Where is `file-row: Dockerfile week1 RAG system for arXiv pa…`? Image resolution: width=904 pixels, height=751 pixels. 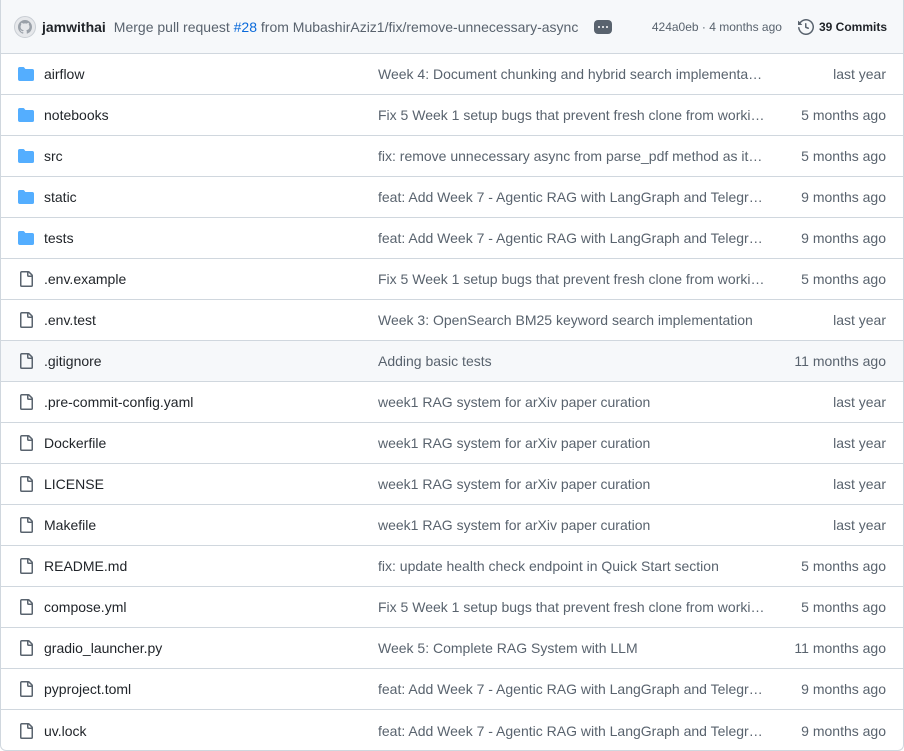 file-row: Dockerfile week1 RAG system for arXiv pa… is located at coordinates (452, 443).